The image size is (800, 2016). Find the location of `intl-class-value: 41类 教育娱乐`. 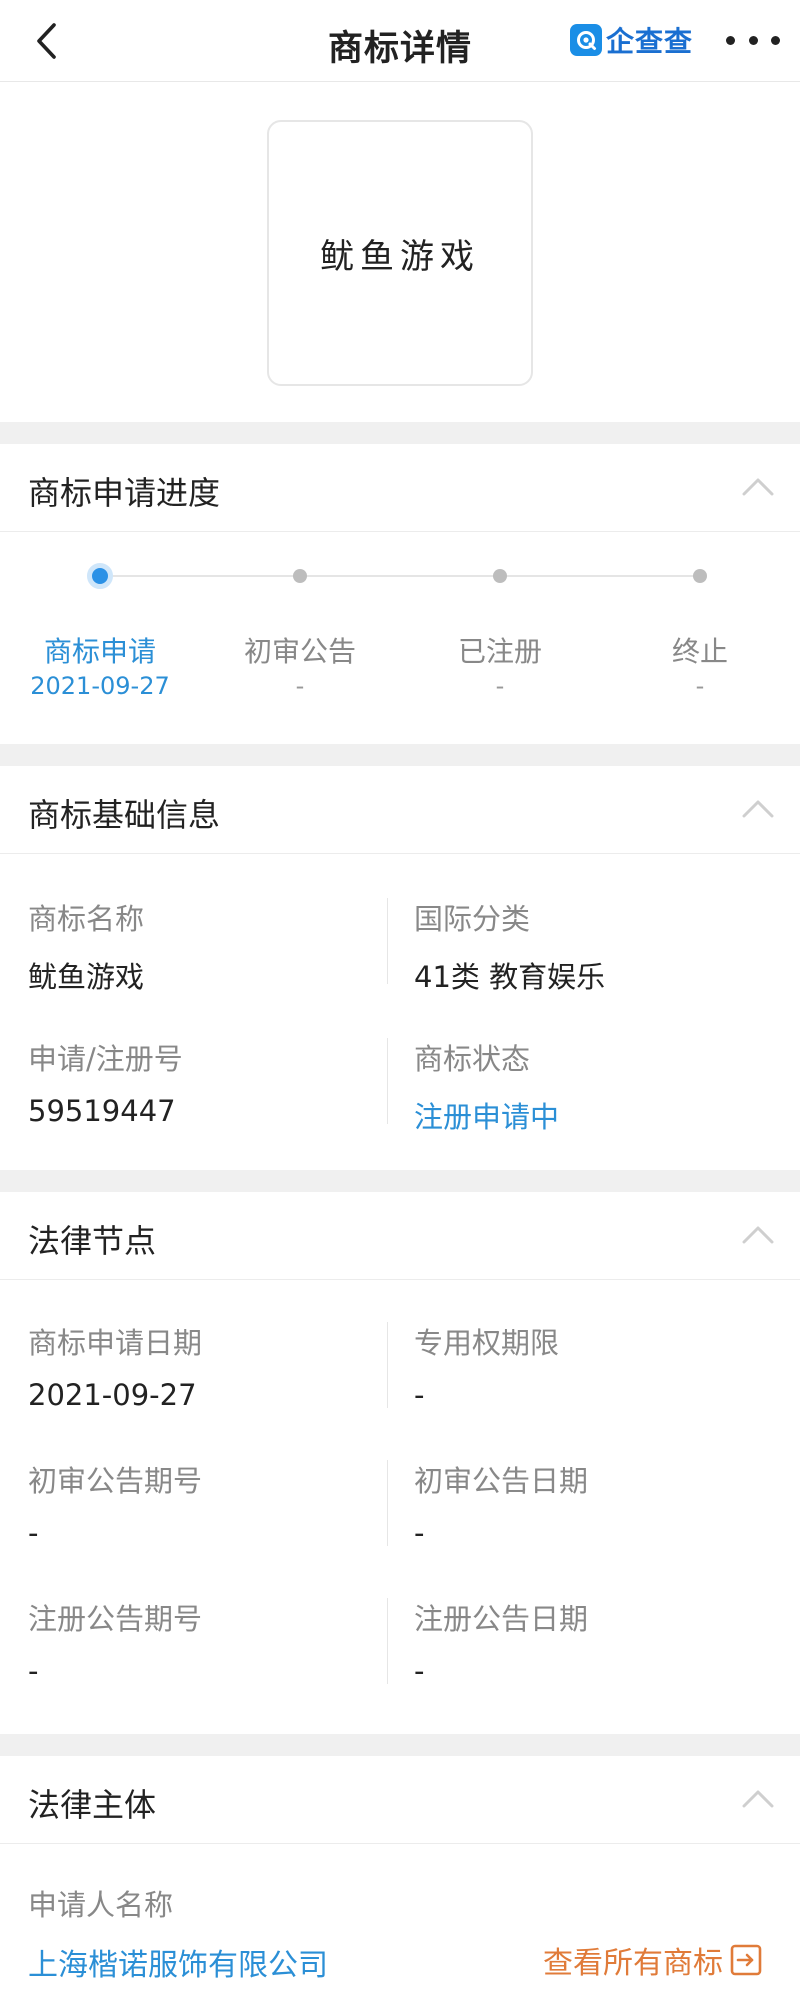

intl-class-value: 41类 教育娱乐 is located at coordinates (510, 977).